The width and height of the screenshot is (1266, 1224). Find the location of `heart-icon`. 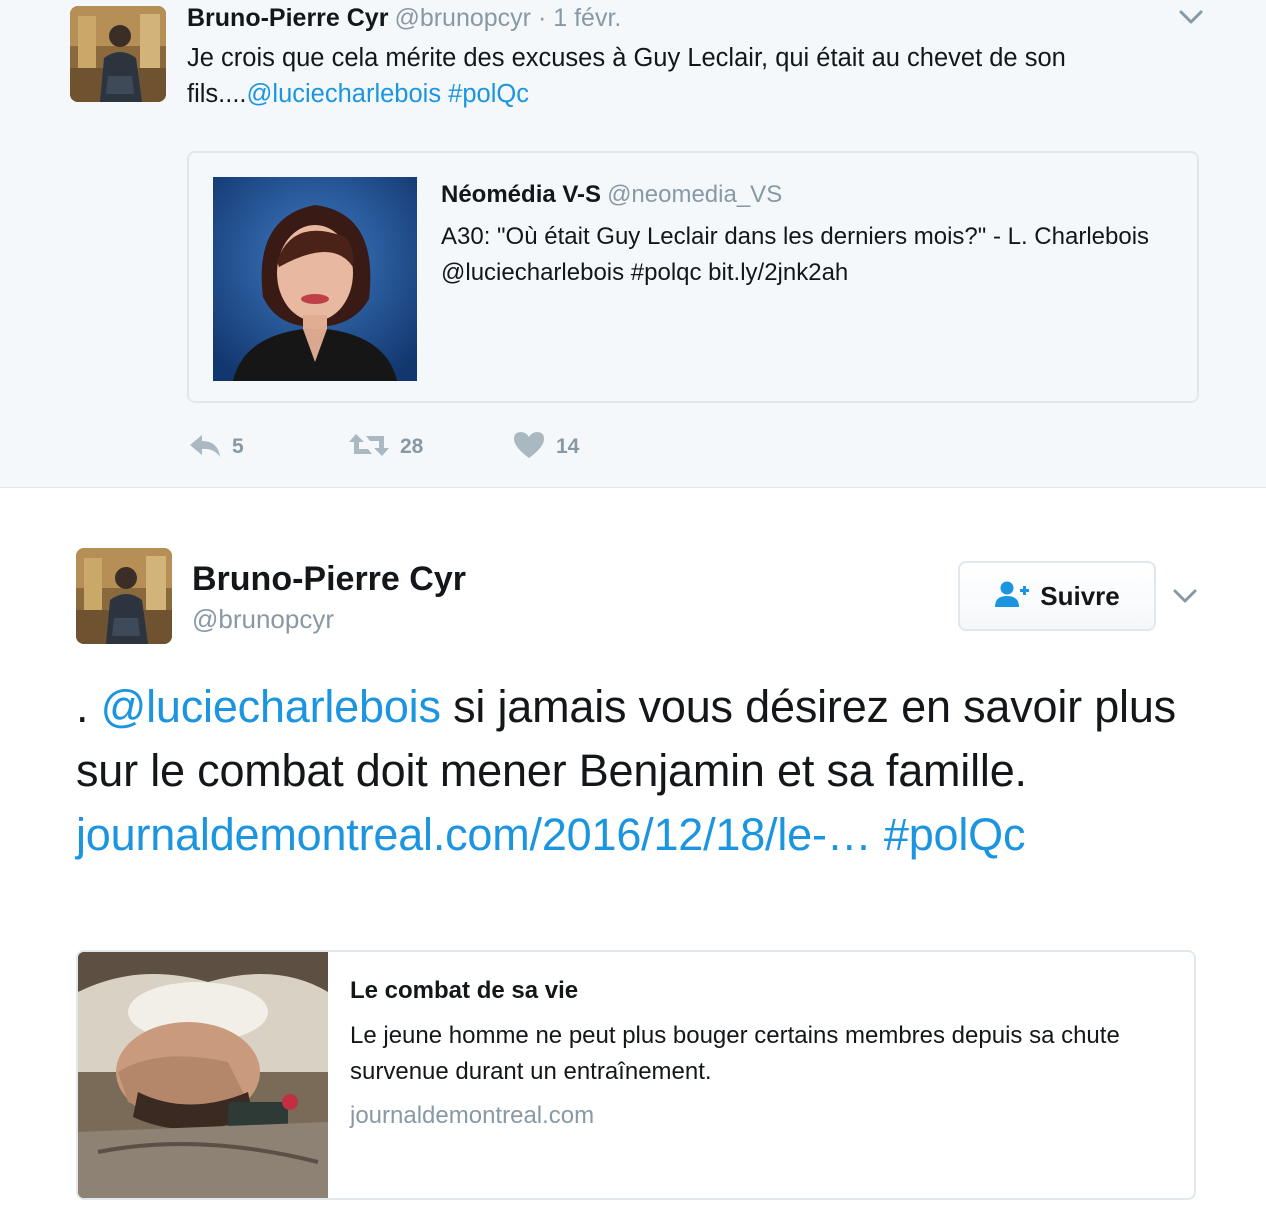

heart-icon is located at coordinates (529, 447).